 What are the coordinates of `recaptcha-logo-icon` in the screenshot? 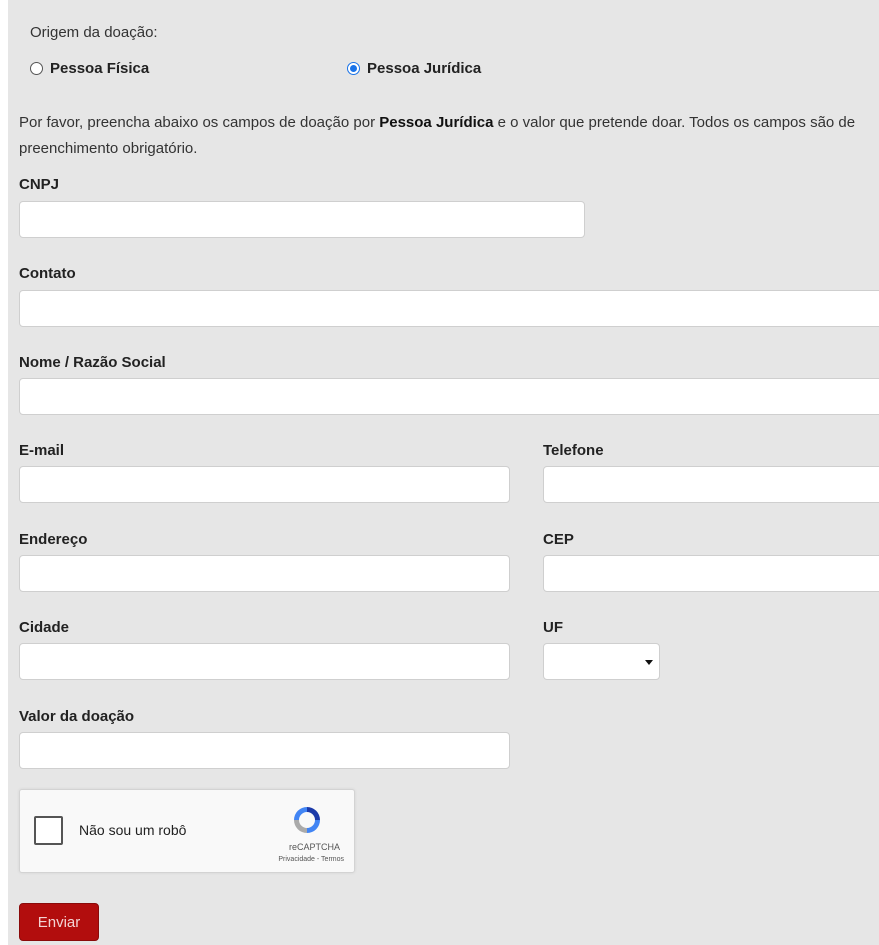 It's located at (307, 820).